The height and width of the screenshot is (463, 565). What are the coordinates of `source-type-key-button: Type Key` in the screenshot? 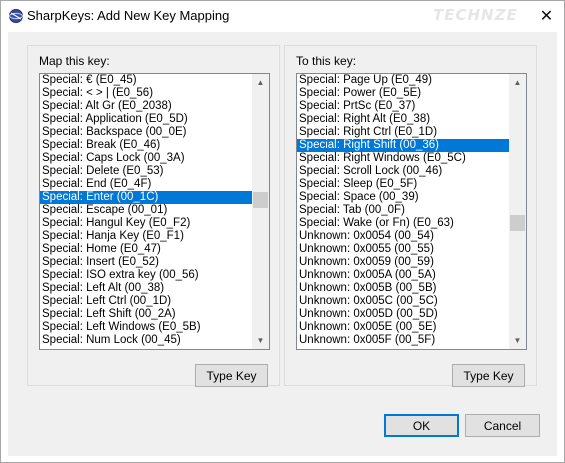 It's located at (231, 375).